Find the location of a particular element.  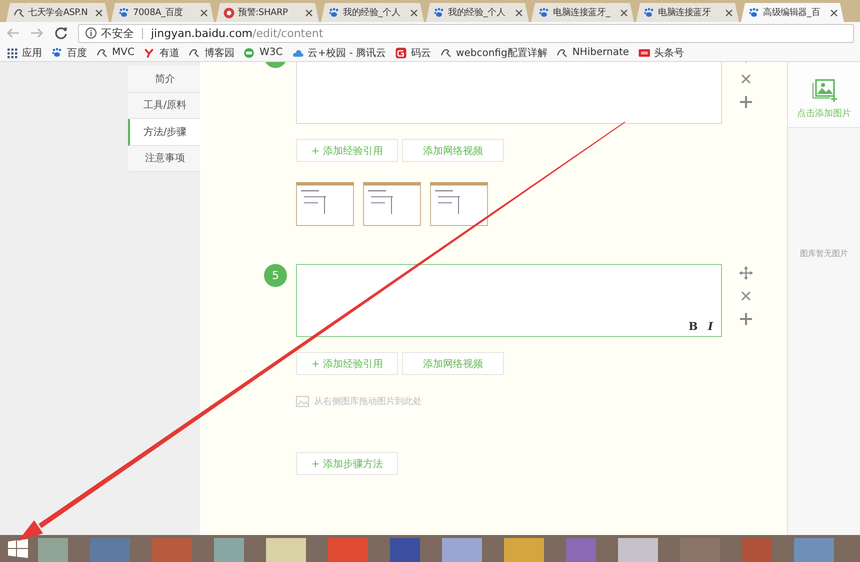

step-number: 5 is located at coordinates (275, 275).